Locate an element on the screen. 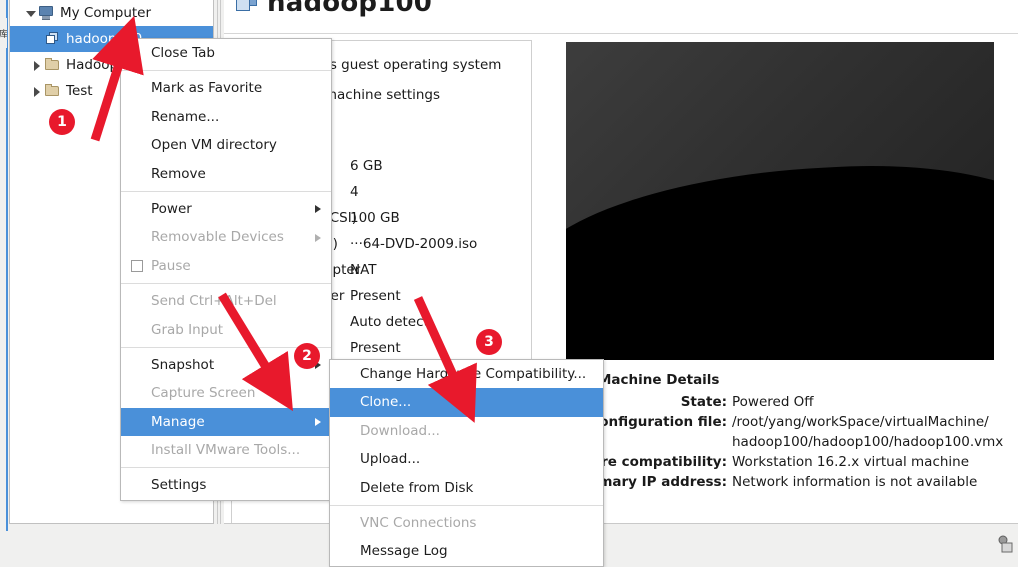  library-side-tab: 库 is located at coordinates (3, 33).